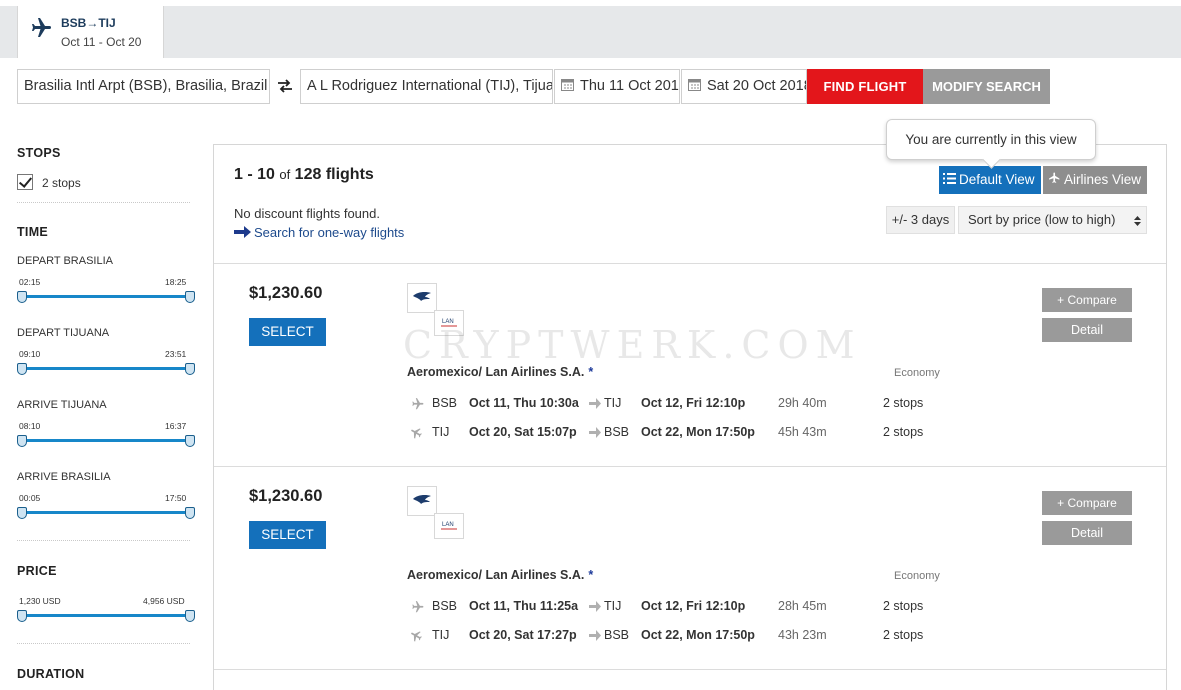 Image resolution: width=1181 pixels, height=690 pixels. Describe the element at coordinates (25, 182) in the screenshot. I see `stops-checkbox` at that location.